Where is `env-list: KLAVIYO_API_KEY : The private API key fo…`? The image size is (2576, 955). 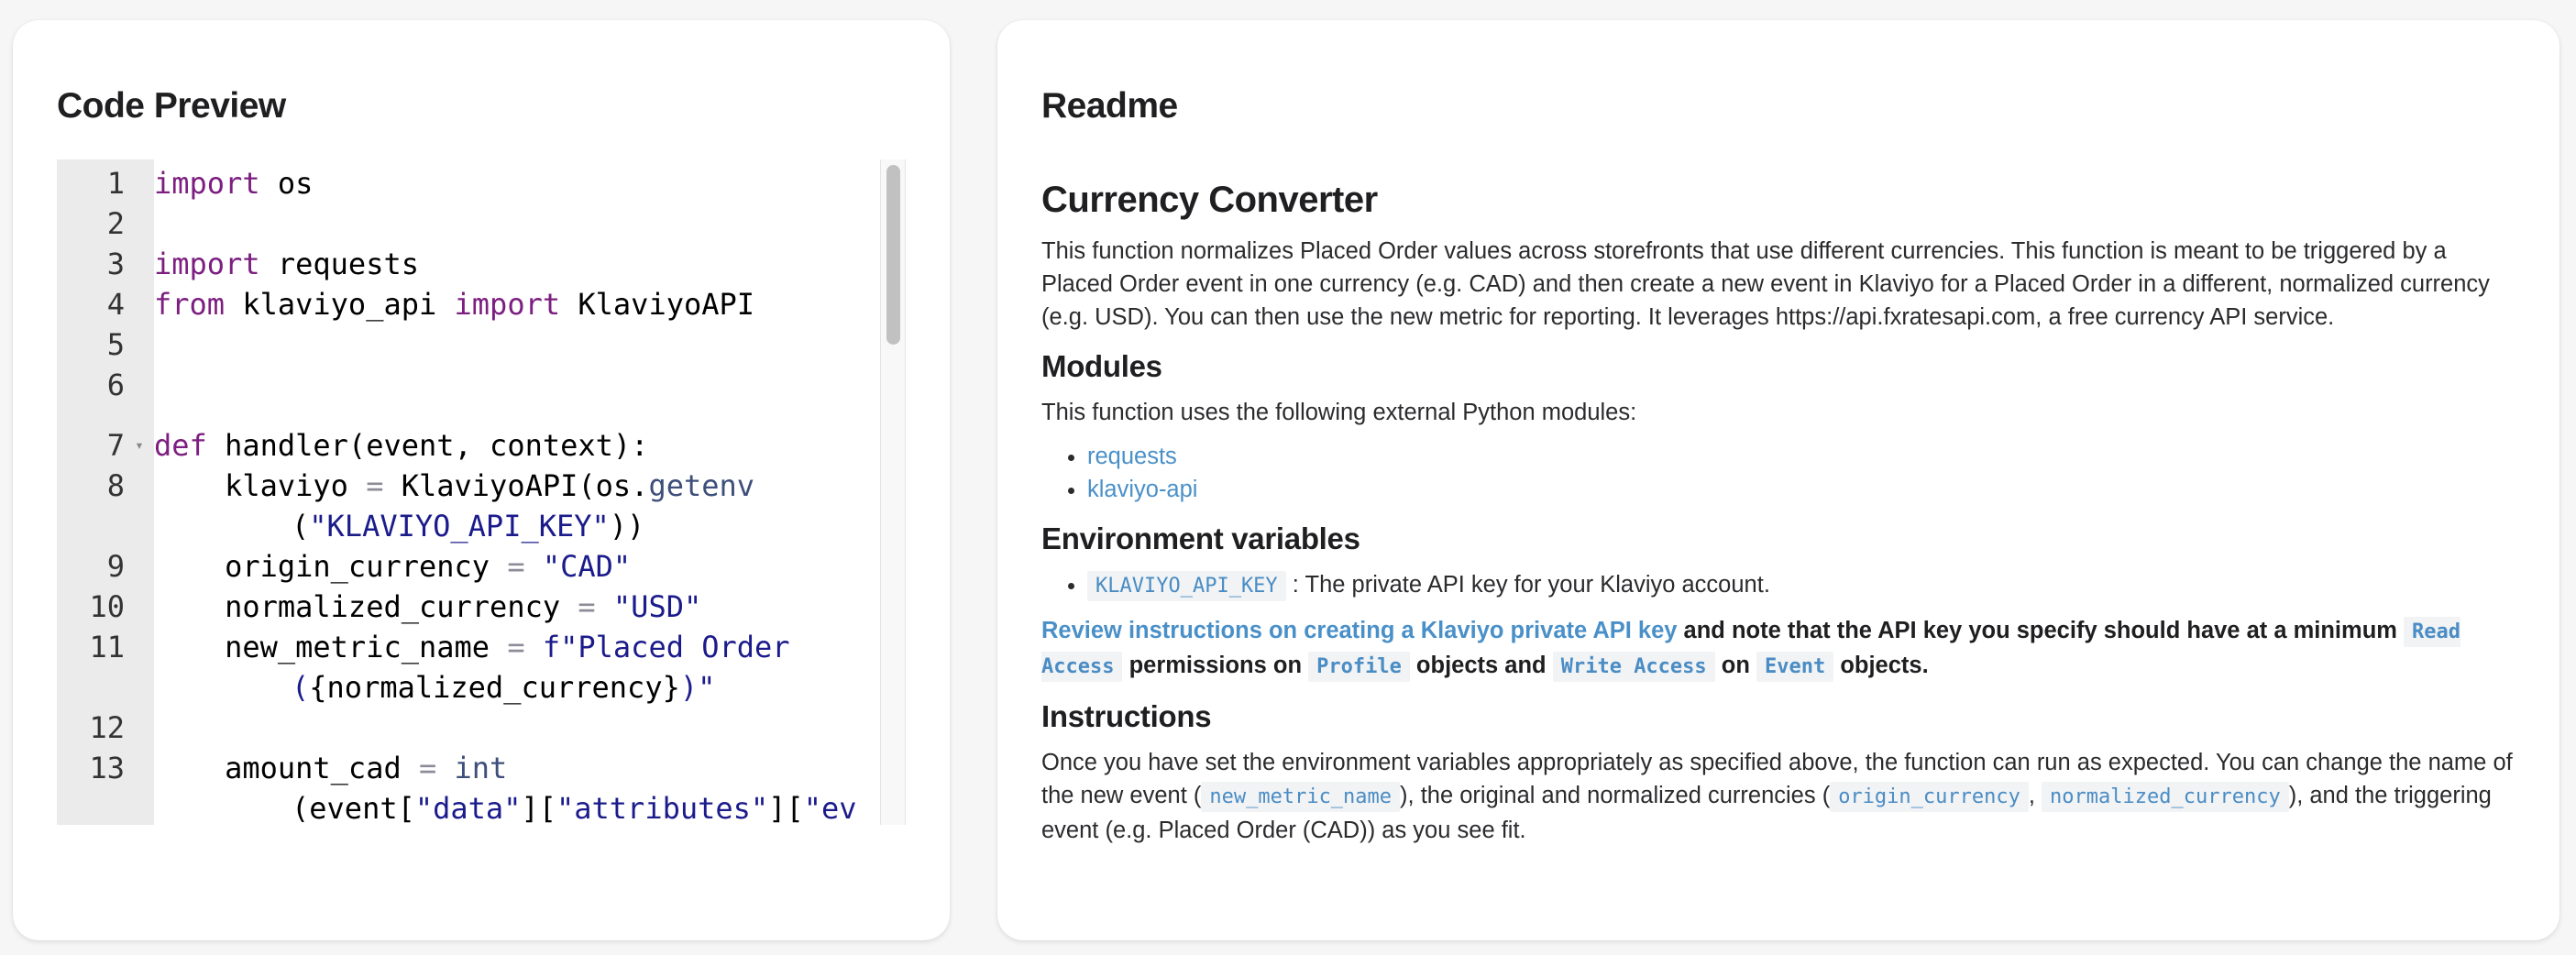 env-list: KLAVIYO_API_KEY : The private API key fo… is located at coordinates (1779, 585).